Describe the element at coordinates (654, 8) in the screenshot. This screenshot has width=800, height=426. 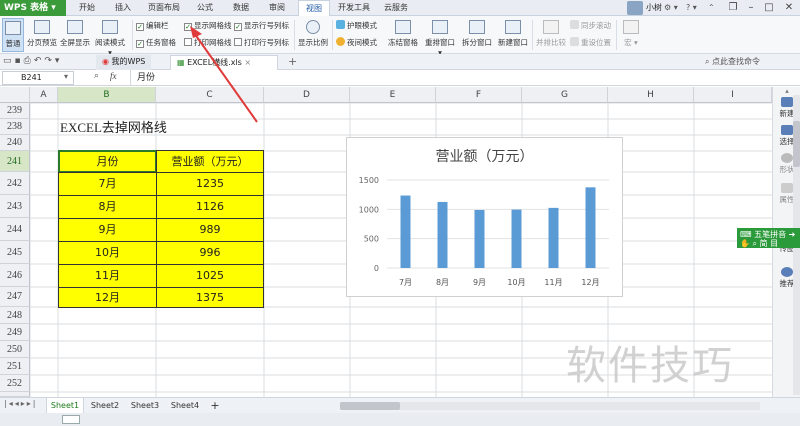
I see `user-name: 小树` at that location.